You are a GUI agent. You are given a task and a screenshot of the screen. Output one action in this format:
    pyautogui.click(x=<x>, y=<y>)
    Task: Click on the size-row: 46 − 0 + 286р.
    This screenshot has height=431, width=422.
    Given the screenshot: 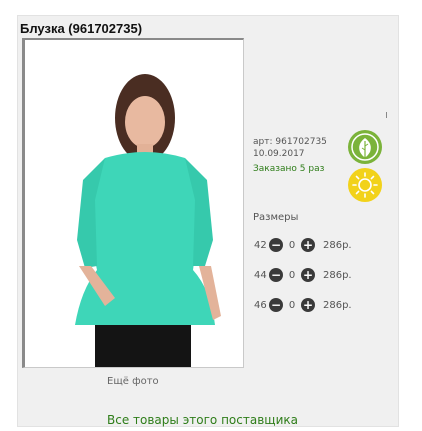 What is the action you would take?
    pyautogui.click(x=303, y=305)
    